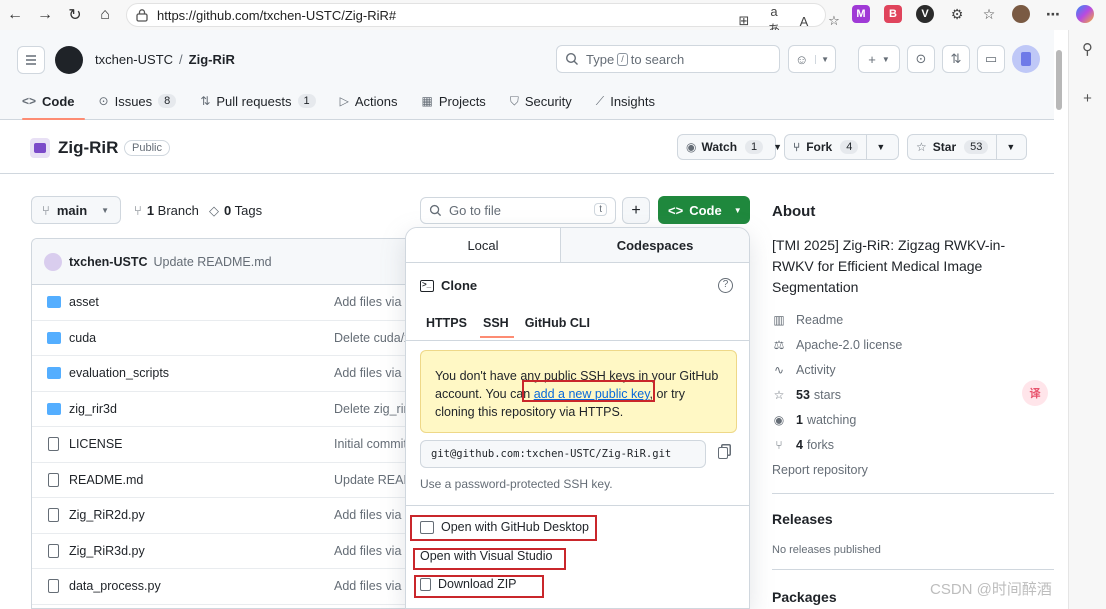  I want to click on search-input: Type / to search, so click(668, 59).